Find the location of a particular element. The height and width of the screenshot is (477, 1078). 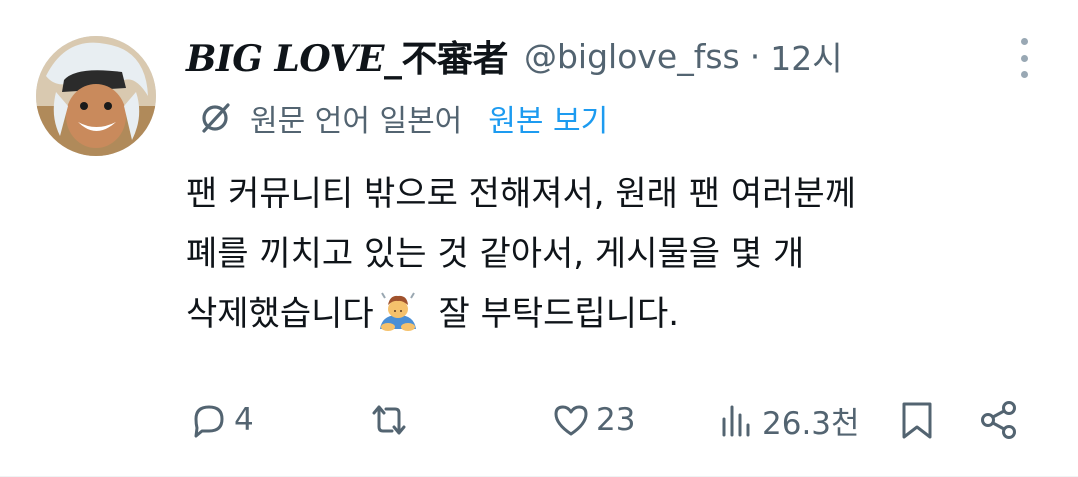

translation-note: 원문 언어 일본어 is located at coordinates (356, 121).